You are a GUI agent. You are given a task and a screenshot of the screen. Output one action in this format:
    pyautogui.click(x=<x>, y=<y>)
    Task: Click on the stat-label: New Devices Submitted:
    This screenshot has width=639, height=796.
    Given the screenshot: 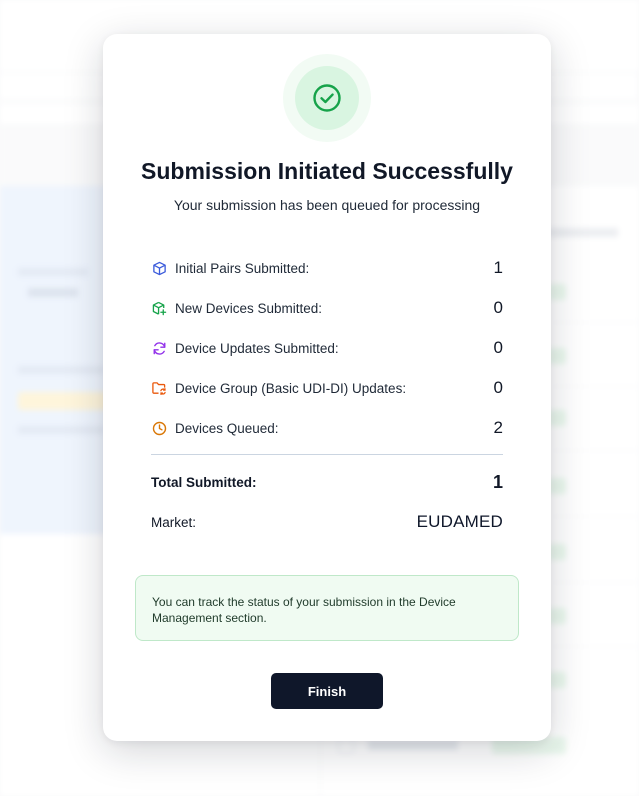 What is the action you would take?
    pyautogui.click(x=249, y=308)
    